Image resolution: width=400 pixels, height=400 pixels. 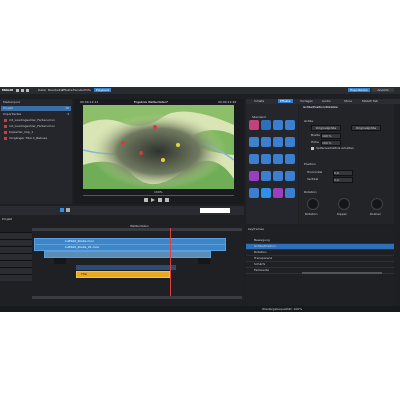 What do you see at coordinates (36, 126) in the screenshot?
I see `media-item-clip-2: rot_Loadingsuhler_Farben.mov` at bounding box center [36, 126].